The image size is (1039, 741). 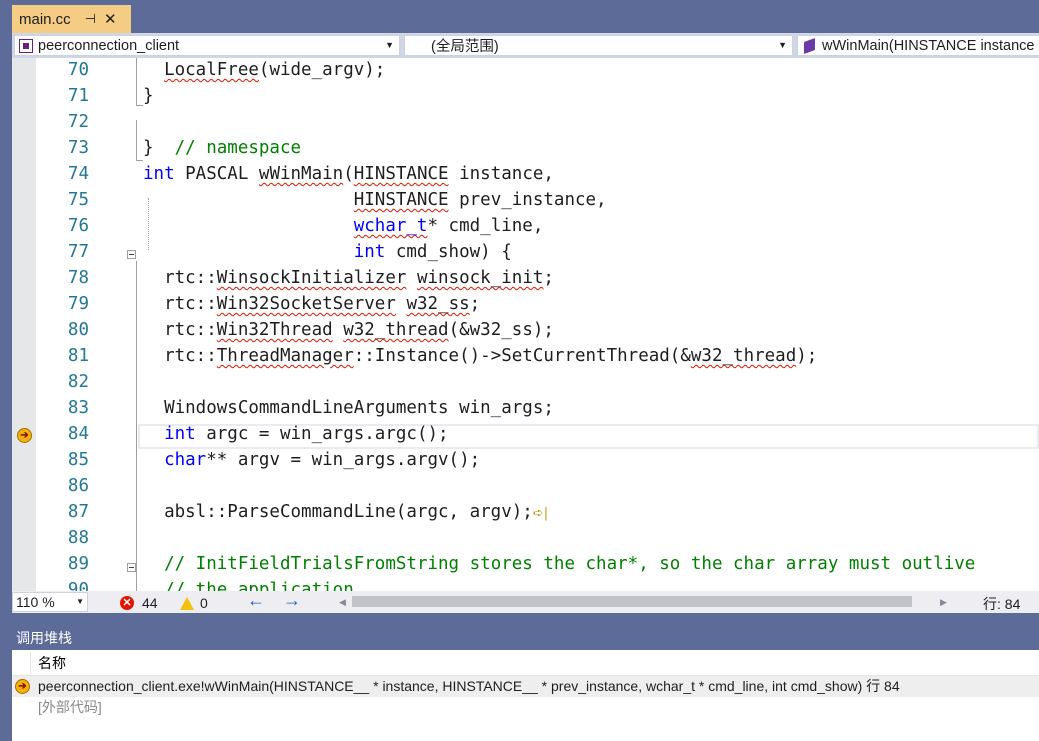 I want to click on tab-main-cc: main.cc ⊣ ✕, so click(x=71, y=19).